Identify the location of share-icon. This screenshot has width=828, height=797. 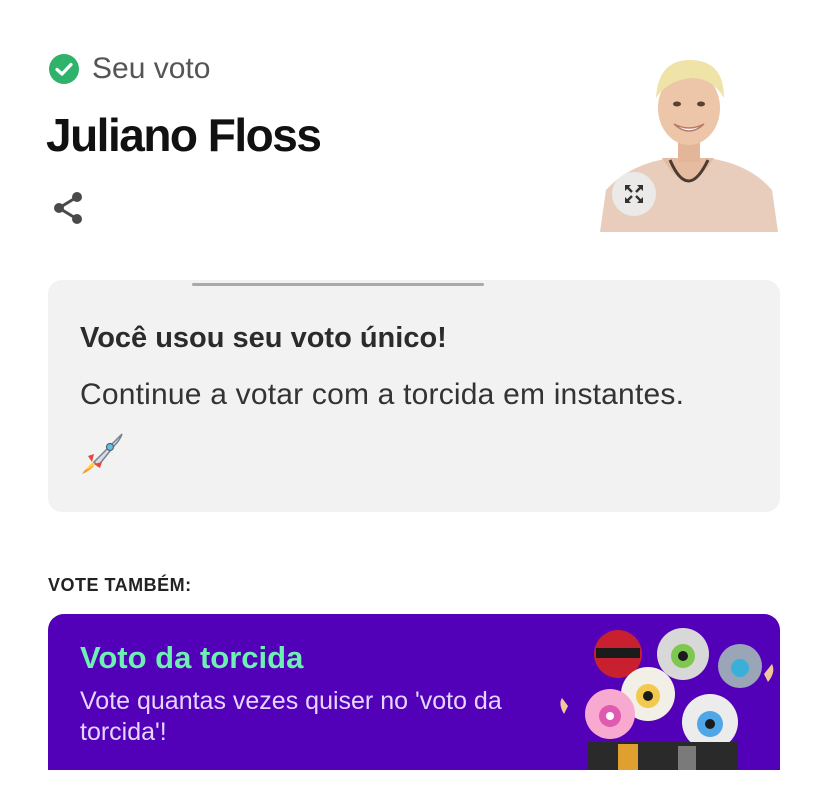
(68, 208).